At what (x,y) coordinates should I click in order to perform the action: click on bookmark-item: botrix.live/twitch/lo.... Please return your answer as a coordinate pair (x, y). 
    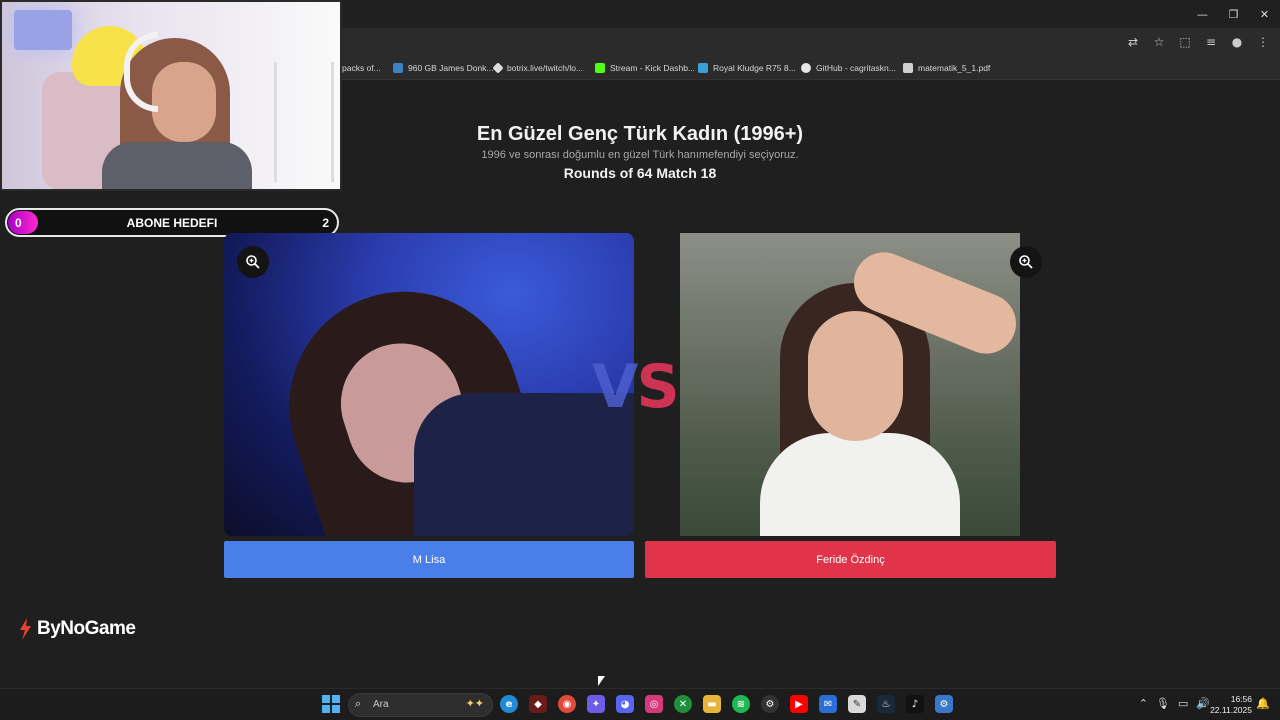
    Looking at the image, I should click on (537, 68).